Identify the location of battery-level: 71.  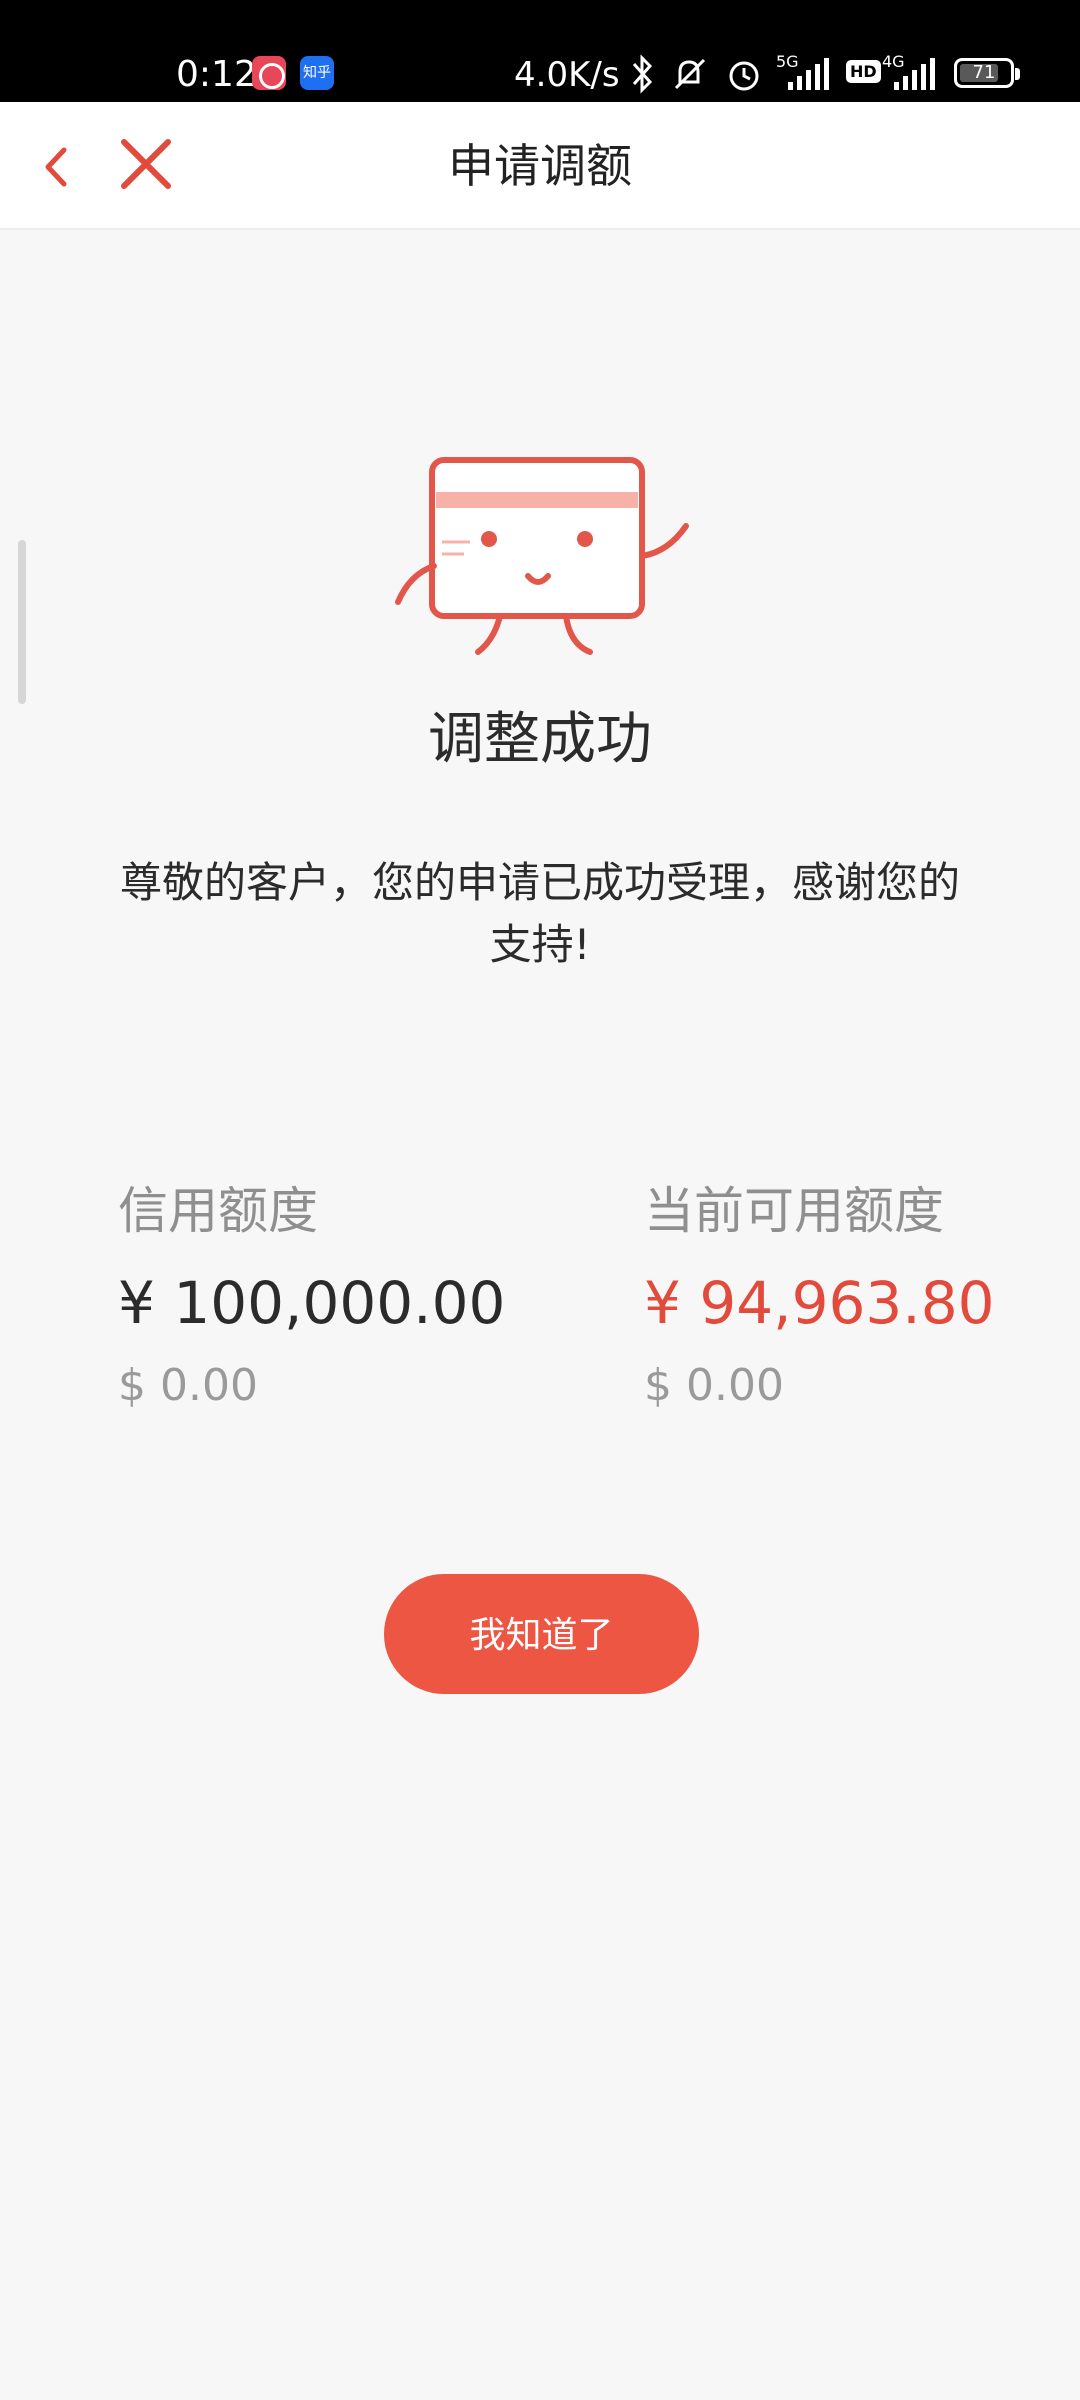
(984, 72).